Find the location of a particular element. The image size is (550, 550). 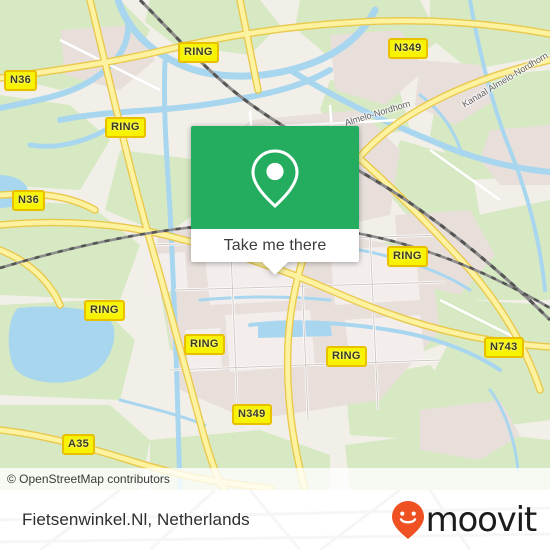

map-attribution-bar: © OpenStreetMap contributors is located at coordinates (275, 479).